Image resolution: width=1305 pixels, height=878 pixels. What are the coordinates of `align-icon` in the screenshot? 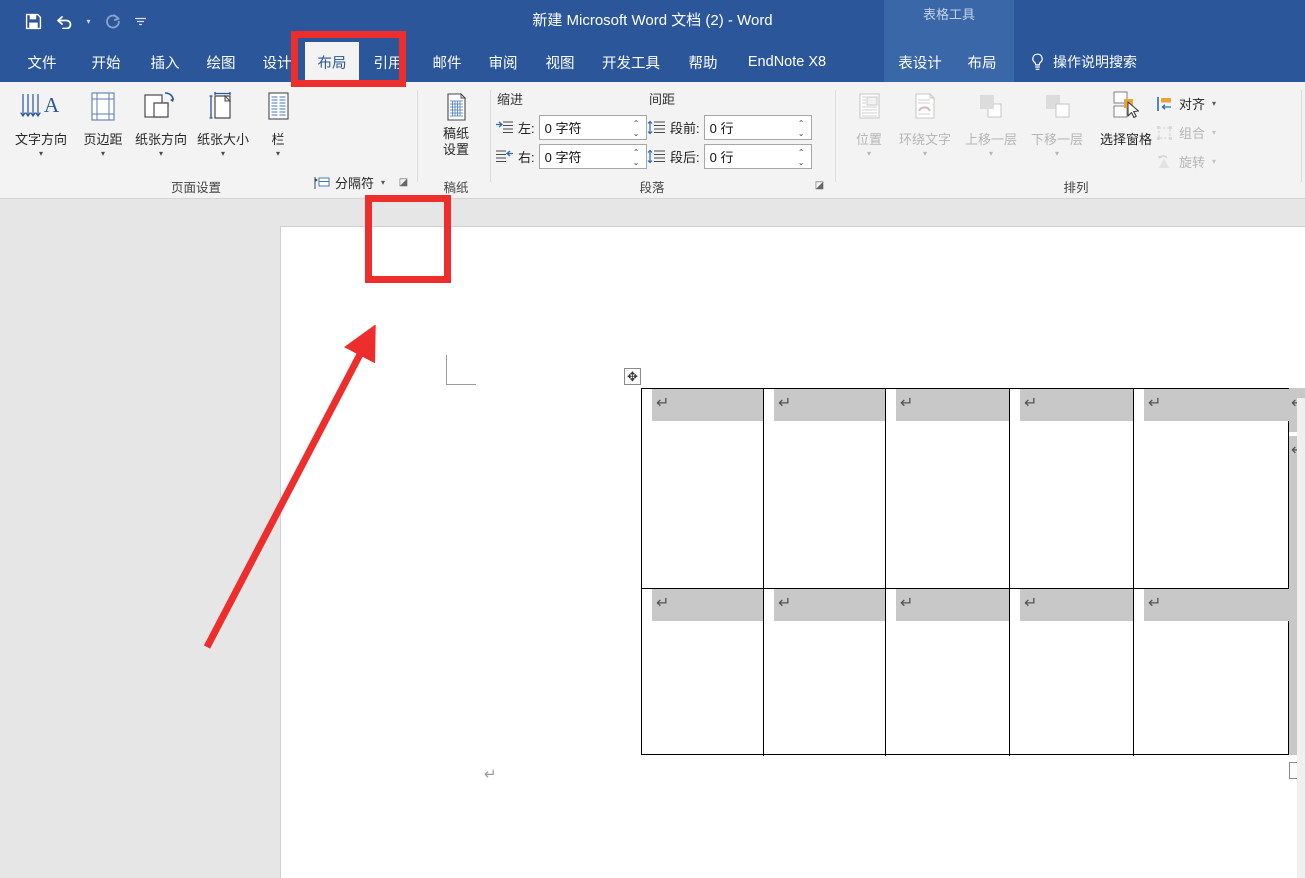 It's located at (1165, 104).